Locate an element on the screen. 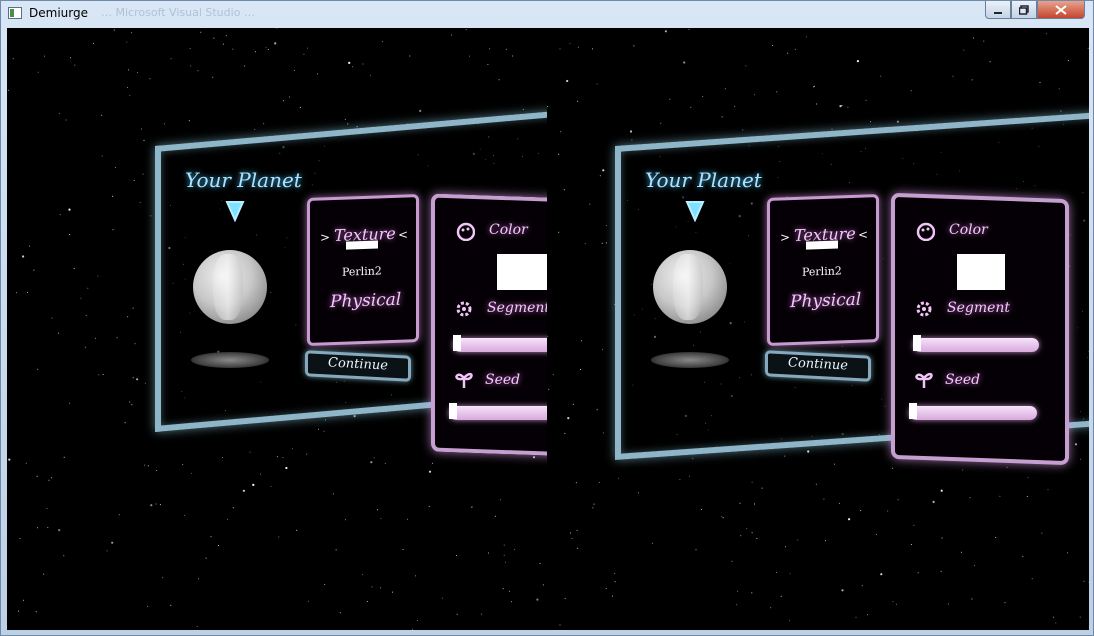 This screenshot has width=1094, height=636. sprout-icon is located at coordinates (464, 380).